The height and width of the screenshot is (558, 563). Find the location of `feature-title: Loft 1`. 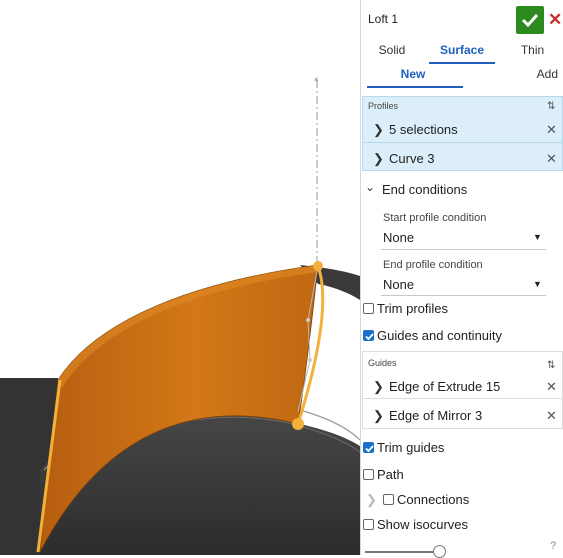

feature-title: Loft 1 is located at coordinates (383, 19).